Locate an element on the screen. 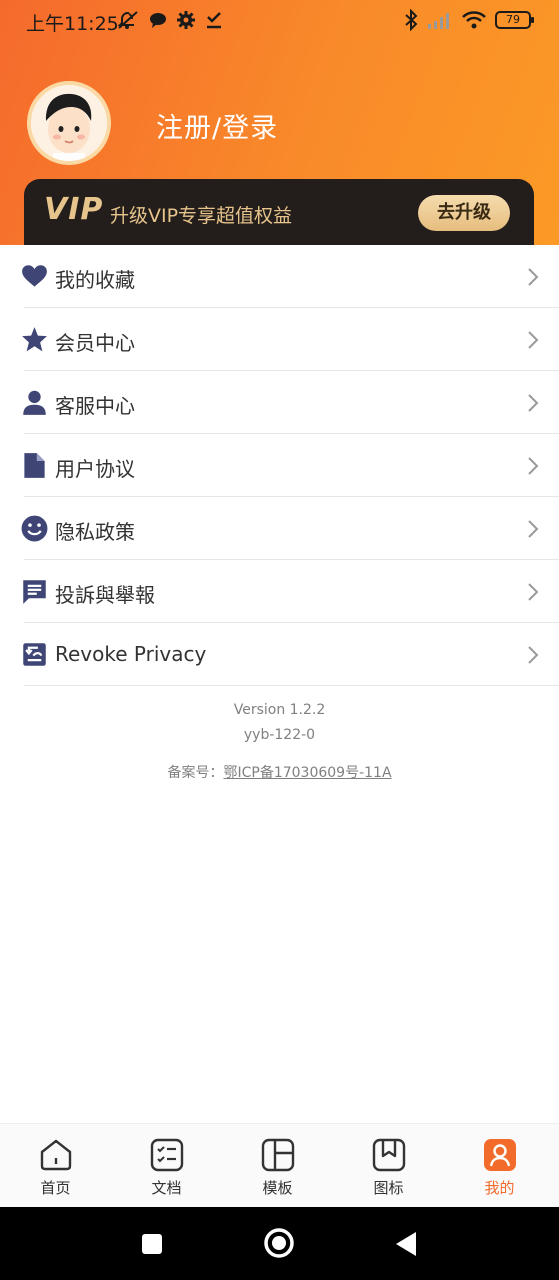 The height and width of the screenshot is (1280, 559). icp-record: 备案号：鄂ICP备17030609号-11A is located at coordinates (279, 772).